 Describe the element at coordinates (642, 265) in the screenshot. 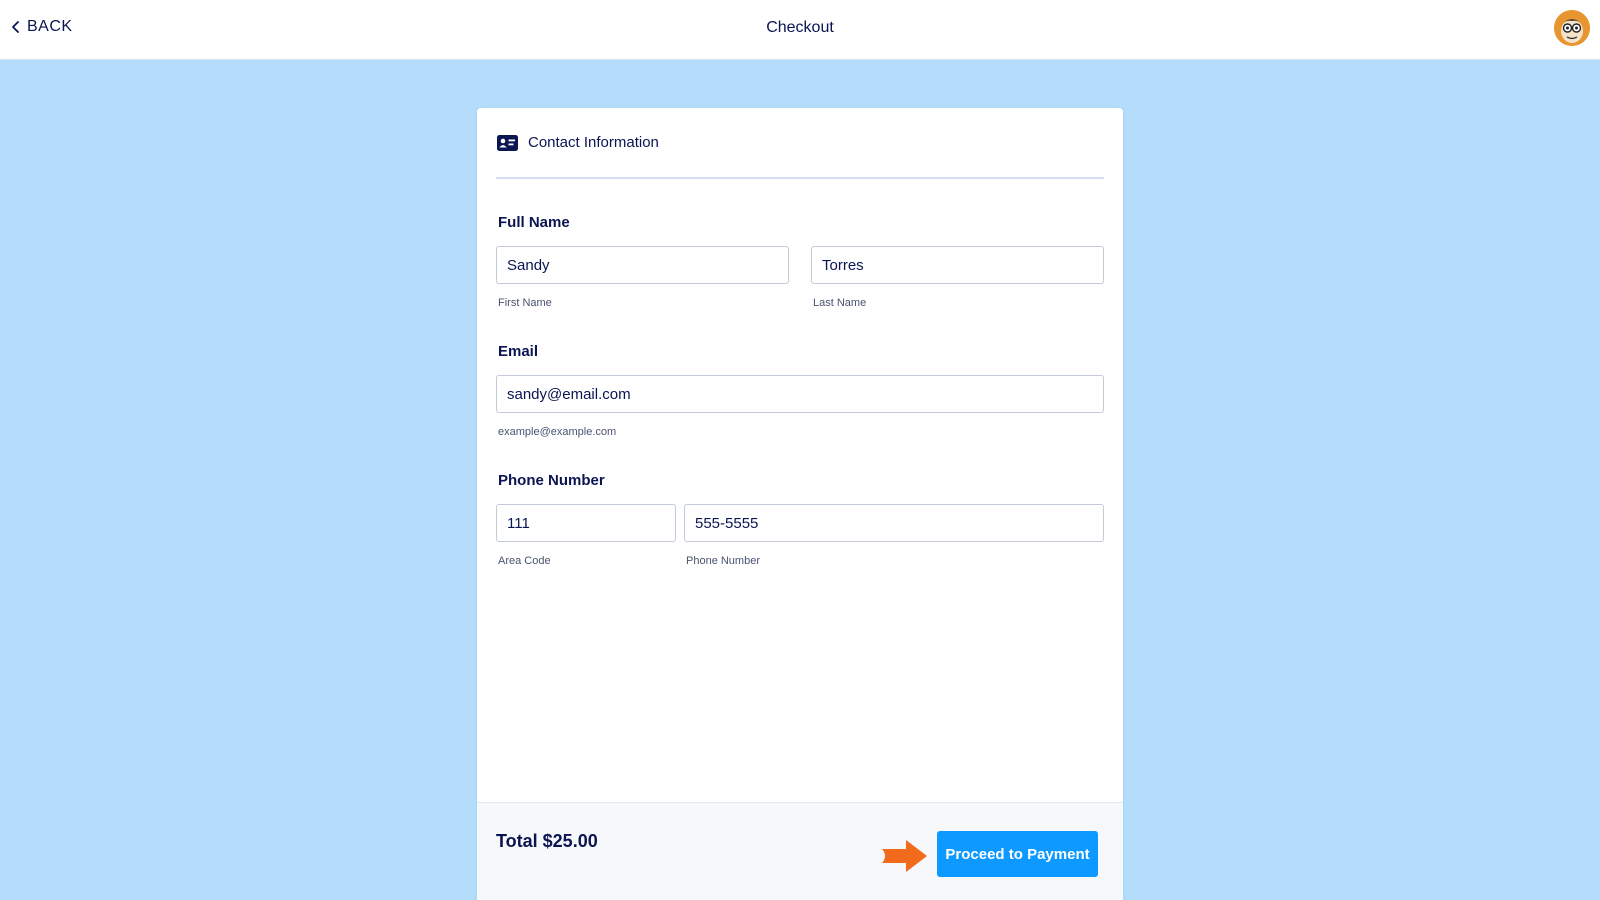

I see `first-name-input: Sandy` at that location.